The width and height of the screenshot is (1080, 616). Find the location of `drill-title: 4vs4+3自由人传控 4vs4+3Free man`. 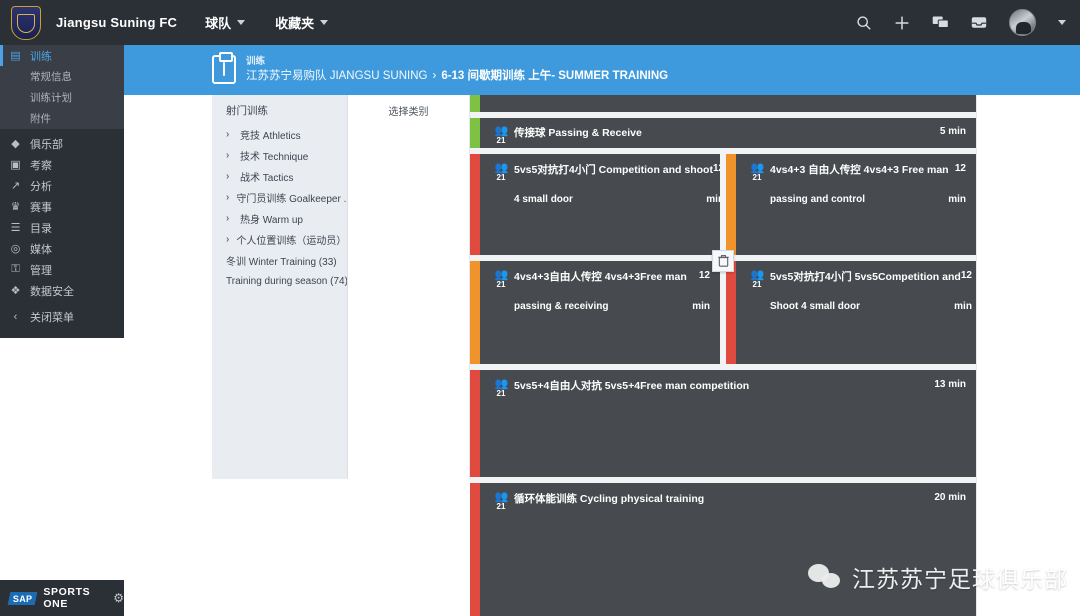

drill-title: 4vs4+3自由人传控 4vs4+3Free man is located at coordinates (600, 277).